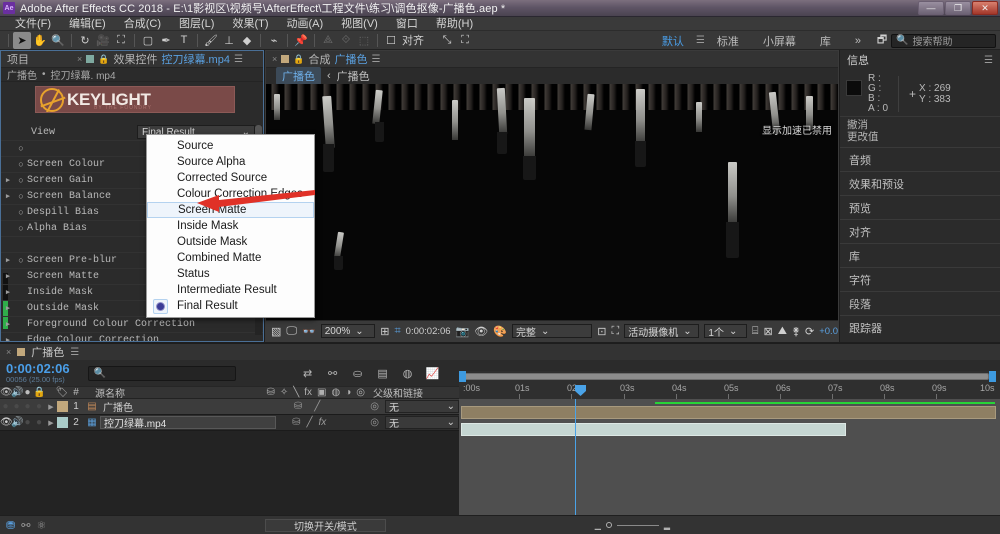  I want to click on menu-item-effect: 效果(T), so click(250, 24).